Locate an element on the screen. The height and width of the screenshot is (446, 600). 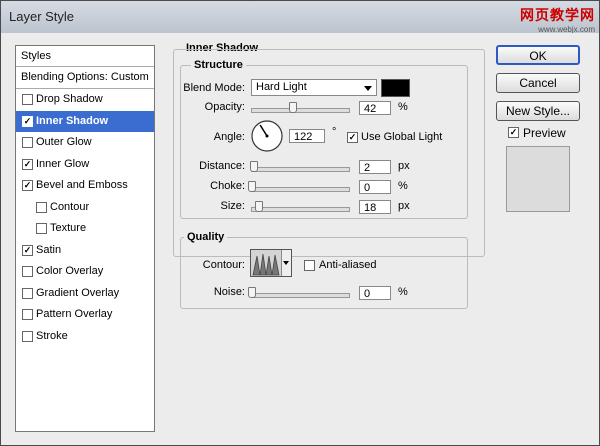
style-item-inner-glow: ✓ Inner Glow is located at coordinates (85, 165).